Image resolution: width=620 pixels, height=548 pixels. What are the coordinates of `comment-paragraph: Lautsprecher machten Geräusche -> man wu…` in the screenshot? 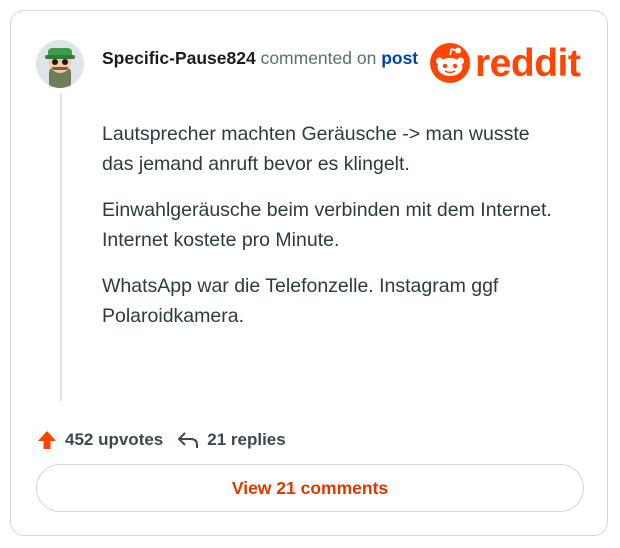 It's located at (316, 149).